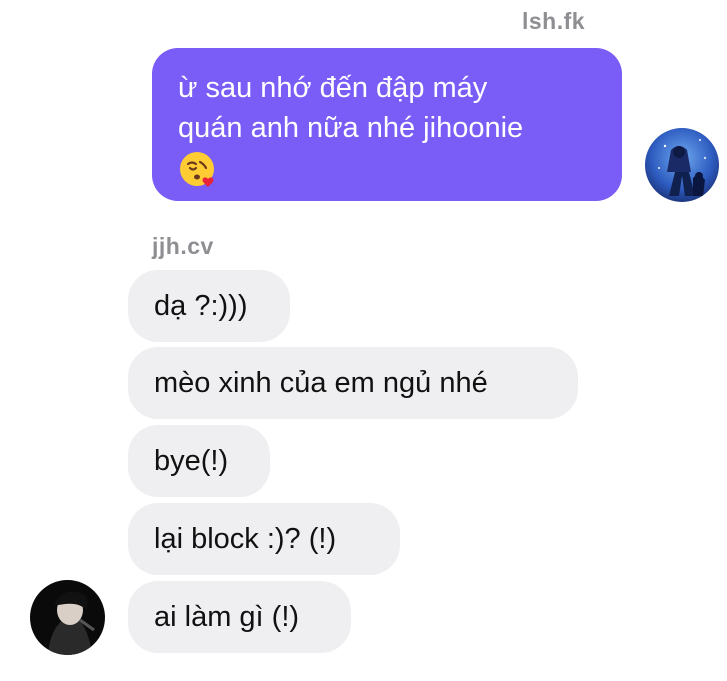 This screenshot has height=681, width=727. What do you see at coordinates (333, 88) in the screenshot?
I see `outgoing-message-line-1: ừ sau nhớ đến đập máy` at bounding box center [333, 88].